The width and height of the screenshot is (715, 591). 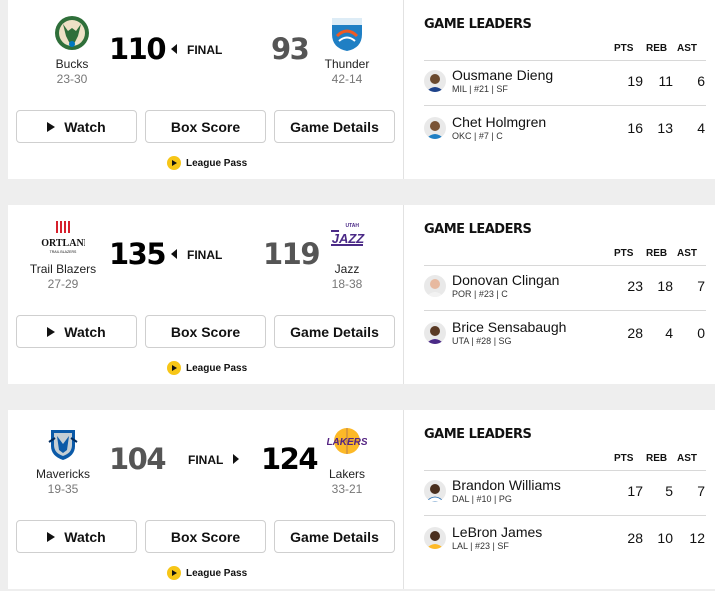 What do you see at coordinates (347, 489) in the screenshot?
I see `home-team-record: 33-21` at bounding box center [347, 489].